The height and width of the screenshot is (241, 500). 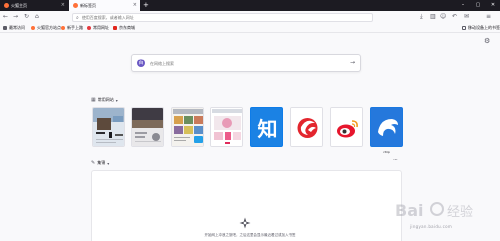 What do you see at coordinates (17, 27) in the screenshot?
I see `bookmark-label: 最常访问` at bounding box center [17, 27].